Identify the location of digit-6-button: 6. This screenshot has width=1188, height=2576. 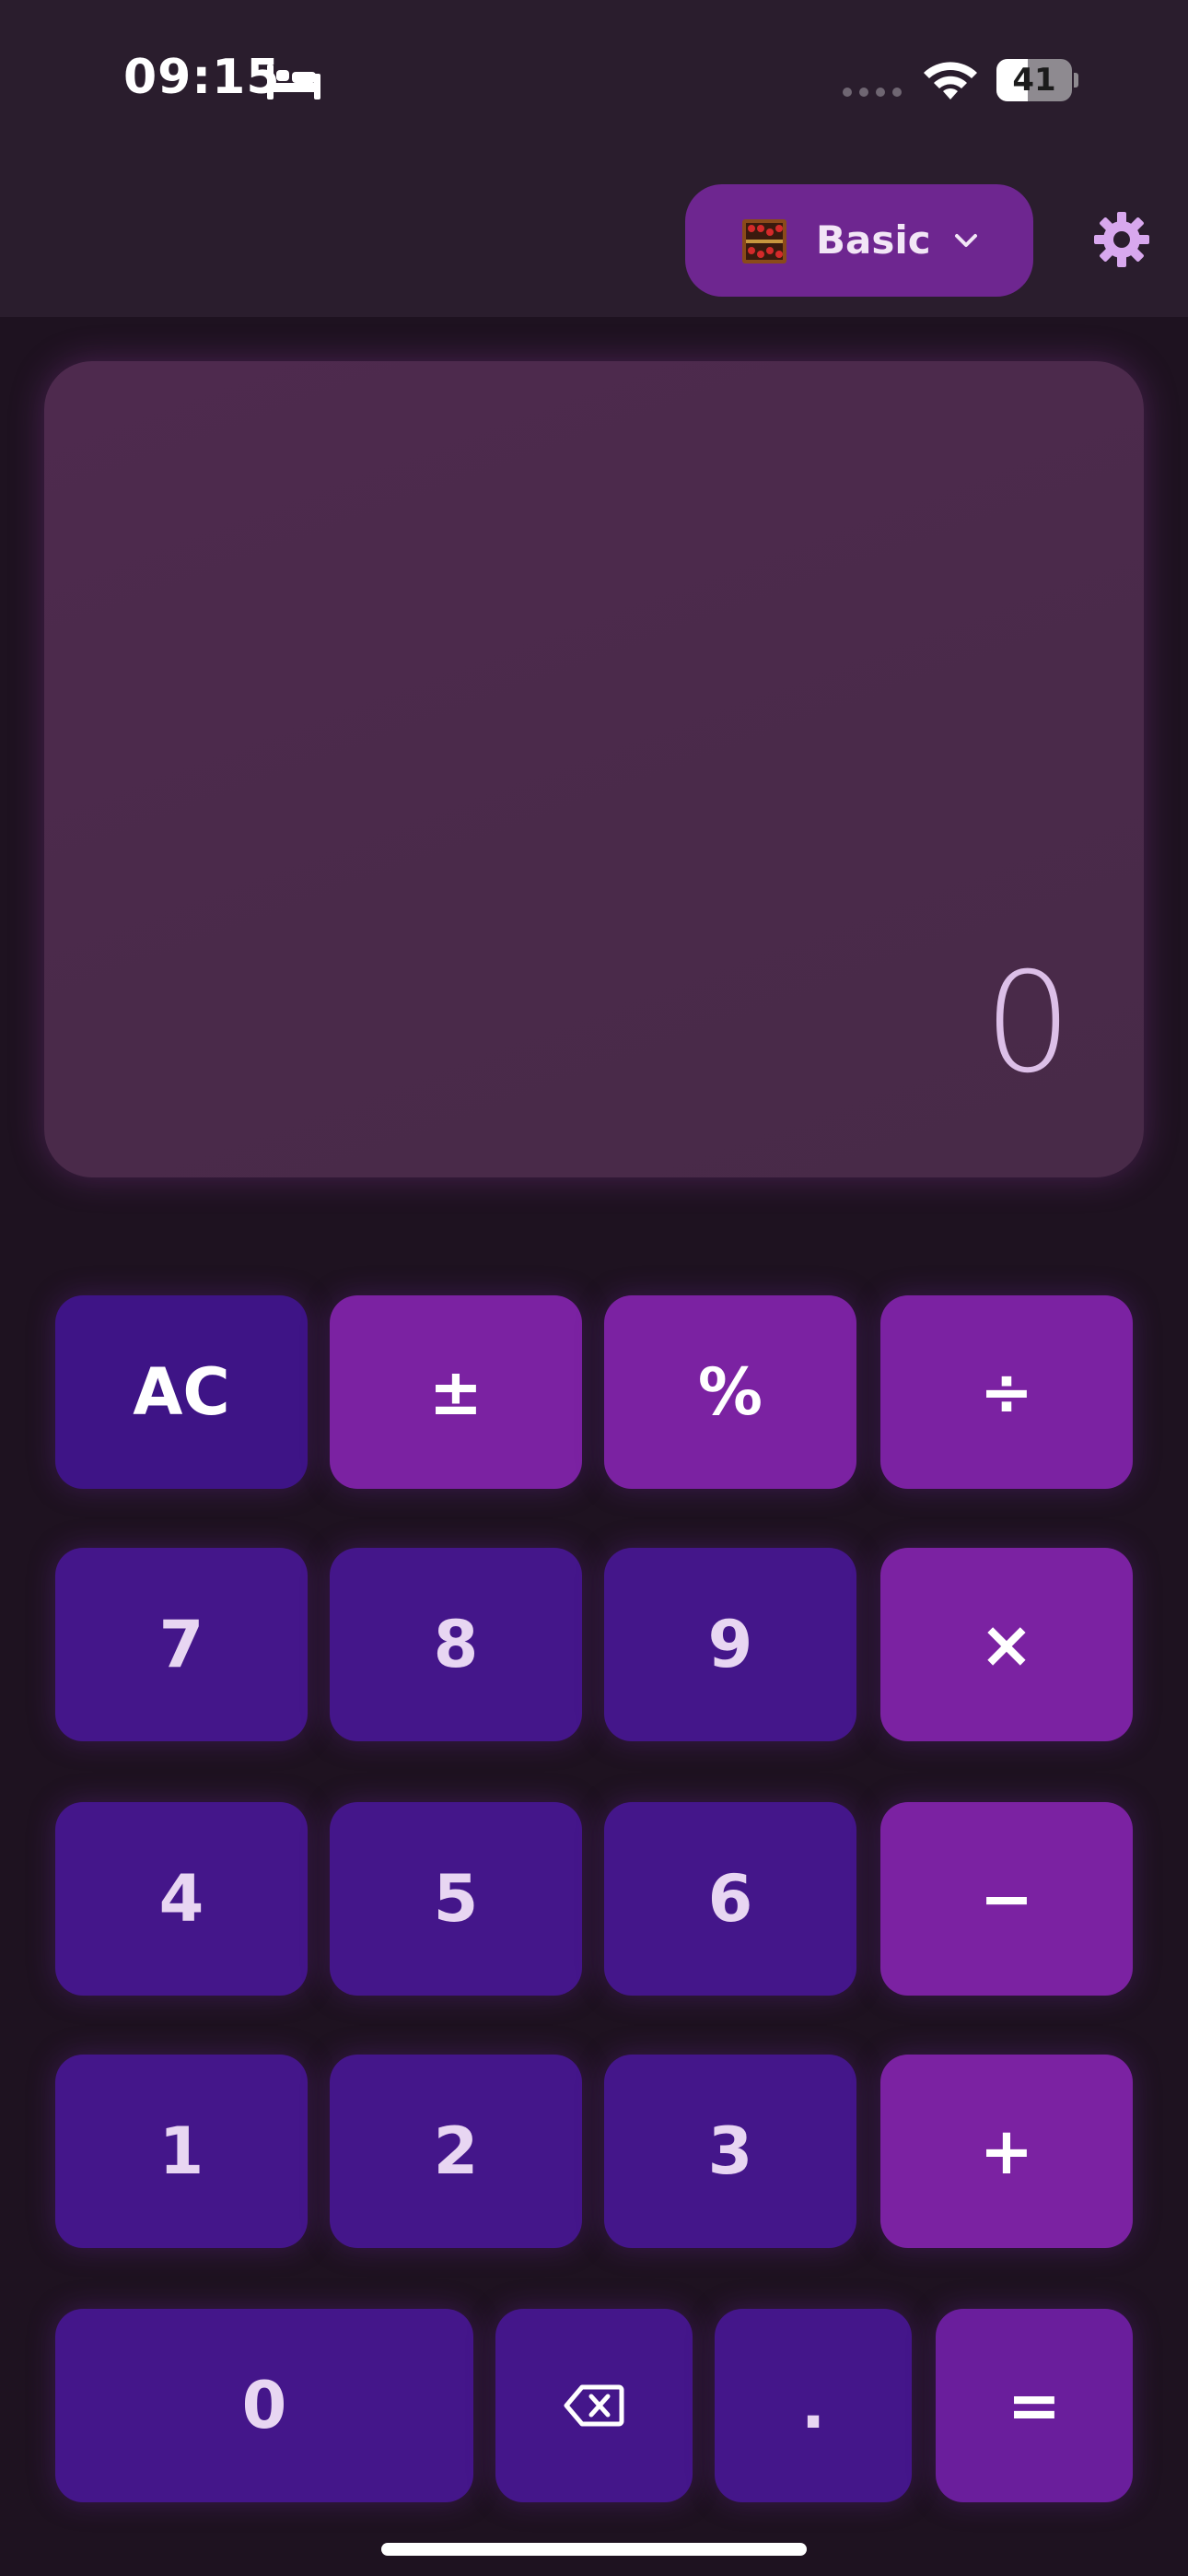
(730, 1899).